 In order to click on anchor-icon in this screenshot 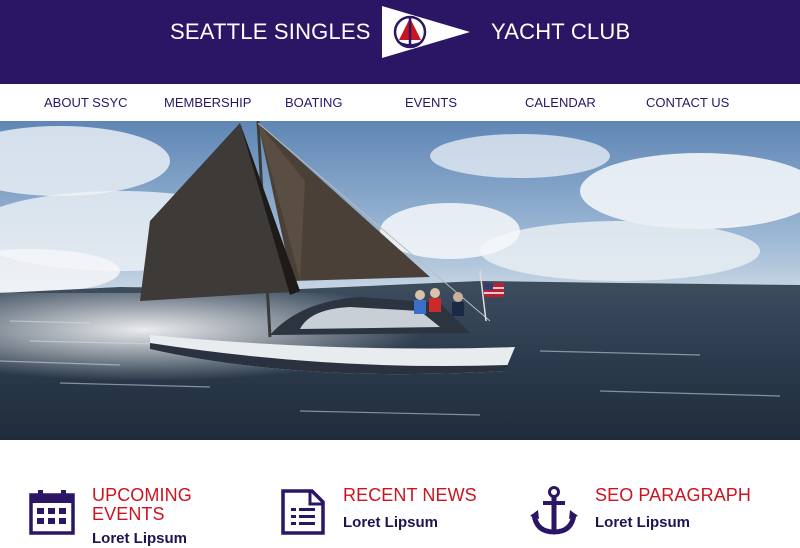, I will do `click(554, 511)`.